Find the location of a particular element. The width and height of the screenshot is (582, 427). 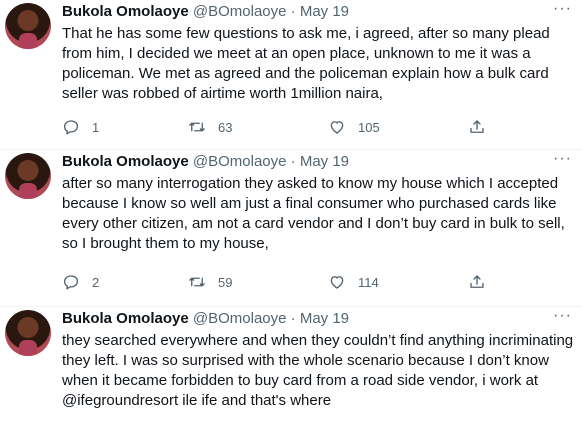

retweet-button: 59 is located at coordinates (210, 282).